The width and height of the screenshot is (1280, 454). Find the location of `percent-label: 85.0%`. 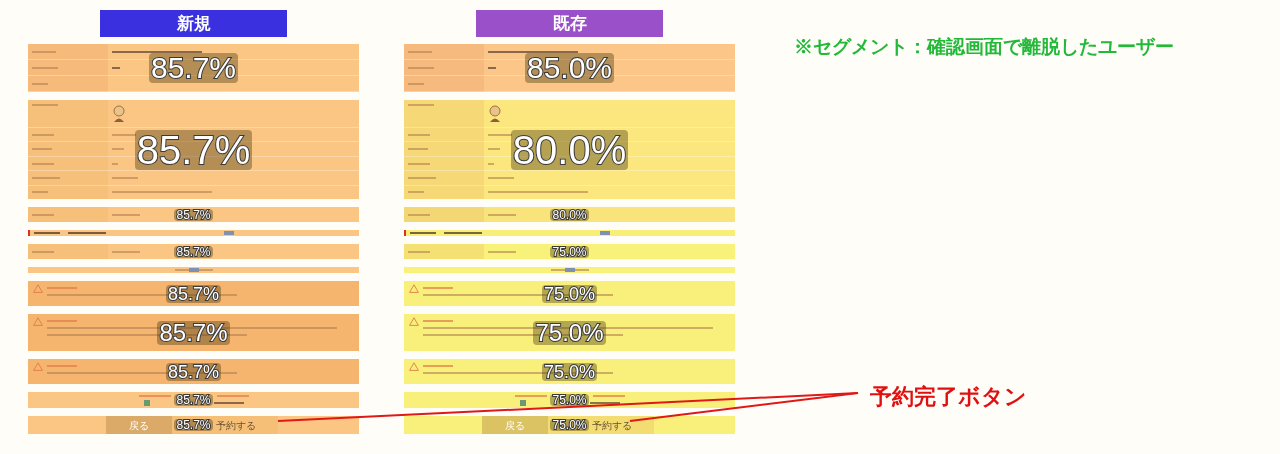

percent-label: 85.0% is located at coordinates (569, 68).